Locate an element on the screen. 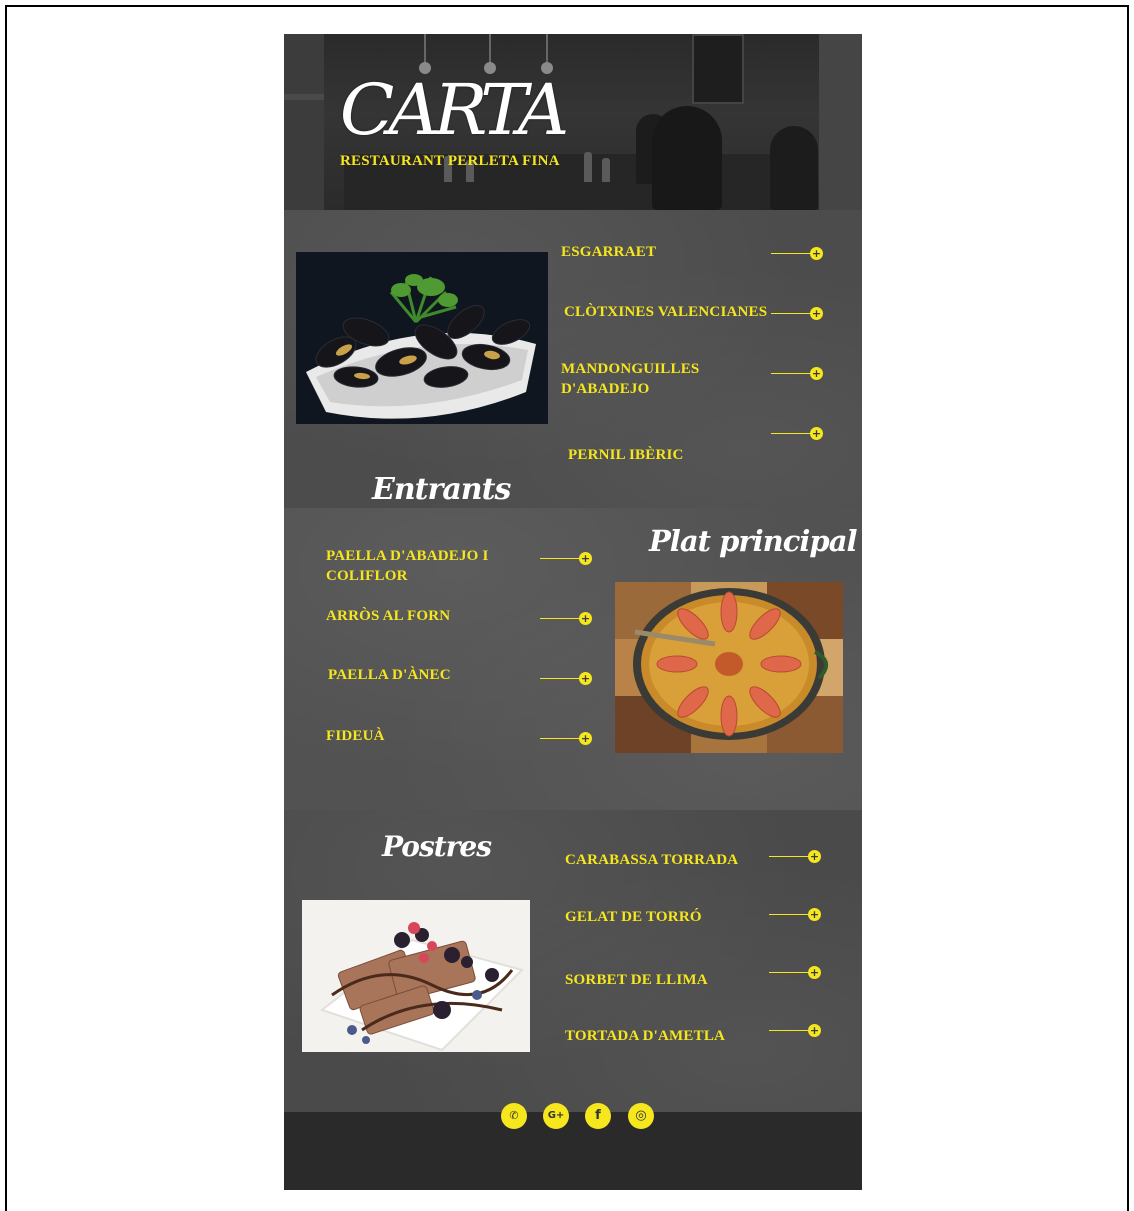  restaurant-name: RESTAURANT PERLETA FINA is located at coordinates (450, 161).